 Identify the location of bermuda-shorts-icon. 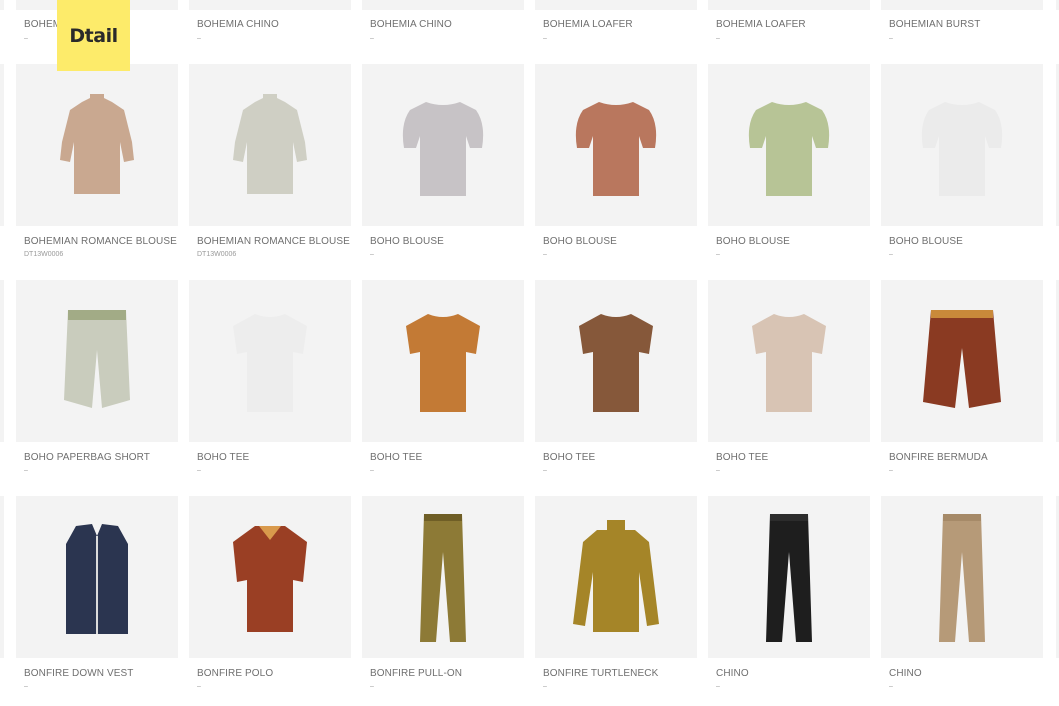
(962, 359).